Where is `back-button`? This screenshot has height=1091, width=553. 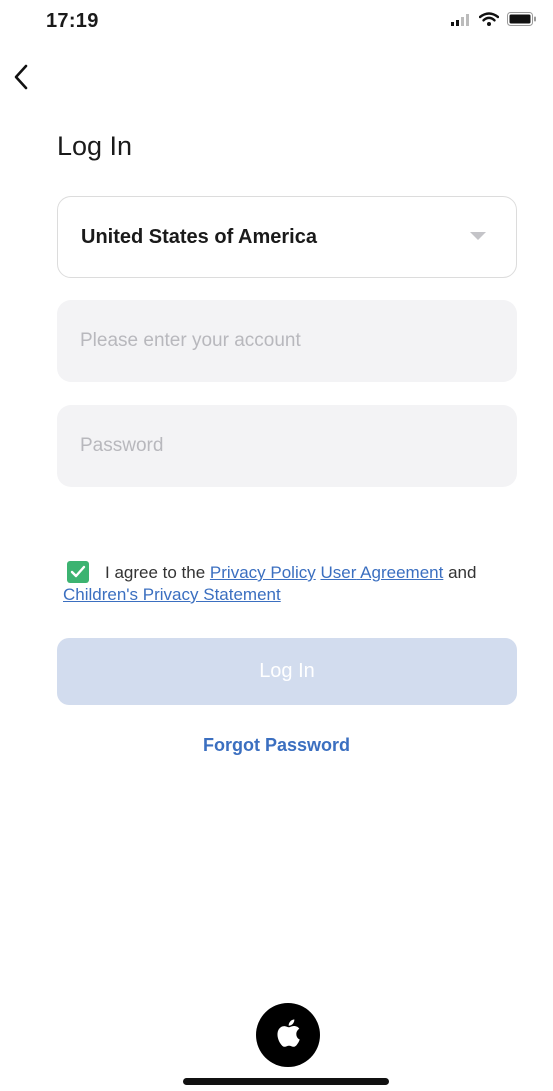 back-button is located at coordinates (21, 79).